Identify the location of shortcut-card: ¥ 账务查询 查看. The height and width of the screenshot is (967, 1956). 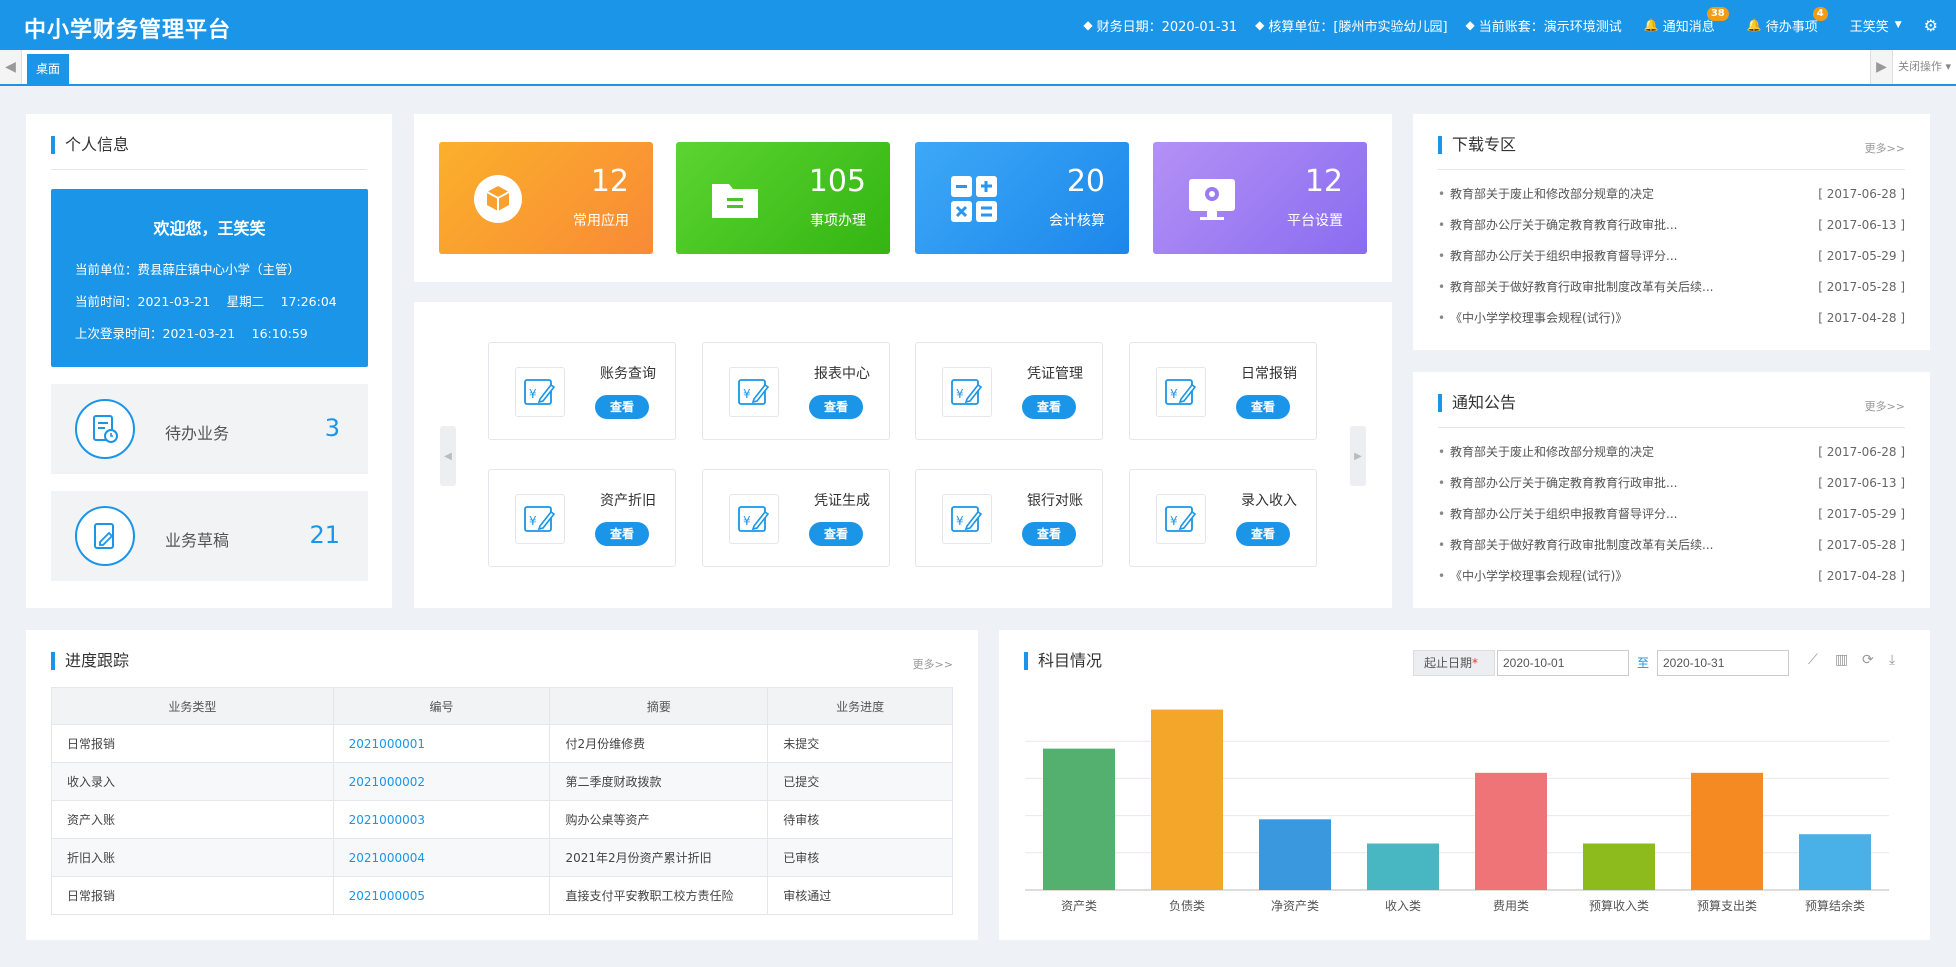
(582, 391).